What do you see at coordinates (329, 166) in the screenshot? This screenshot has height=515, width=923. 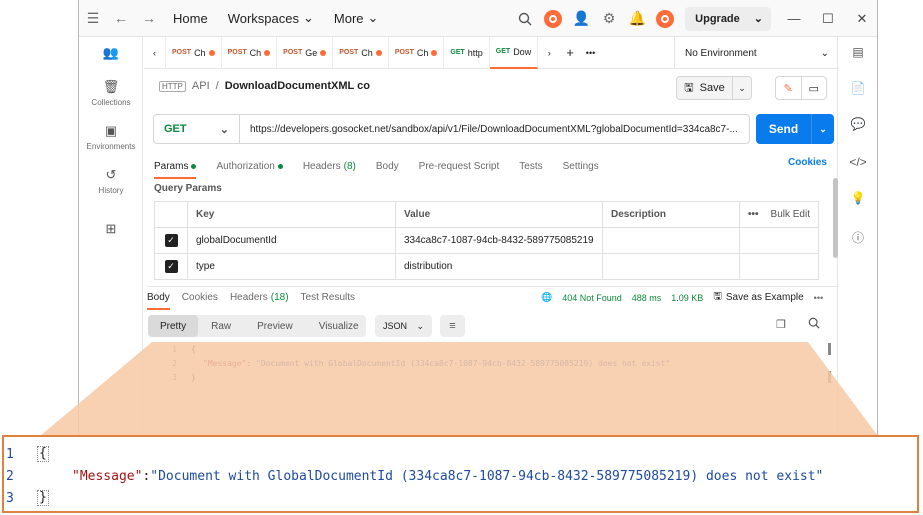 I see `tab-headers: Headers (8)` at bounding box center [329, 166].